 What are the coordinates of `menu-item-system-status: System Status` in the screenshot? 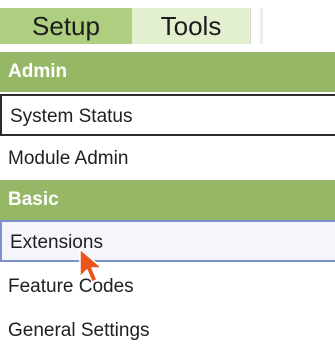 It's located at (167, 115).